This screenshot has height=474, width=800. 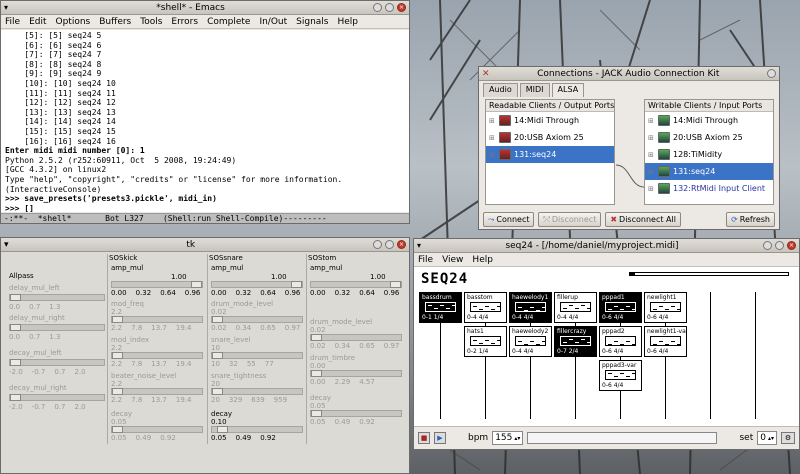 I want to click on sequence-slot: basstom 0-4 4/4, so click(x=485, y=307).